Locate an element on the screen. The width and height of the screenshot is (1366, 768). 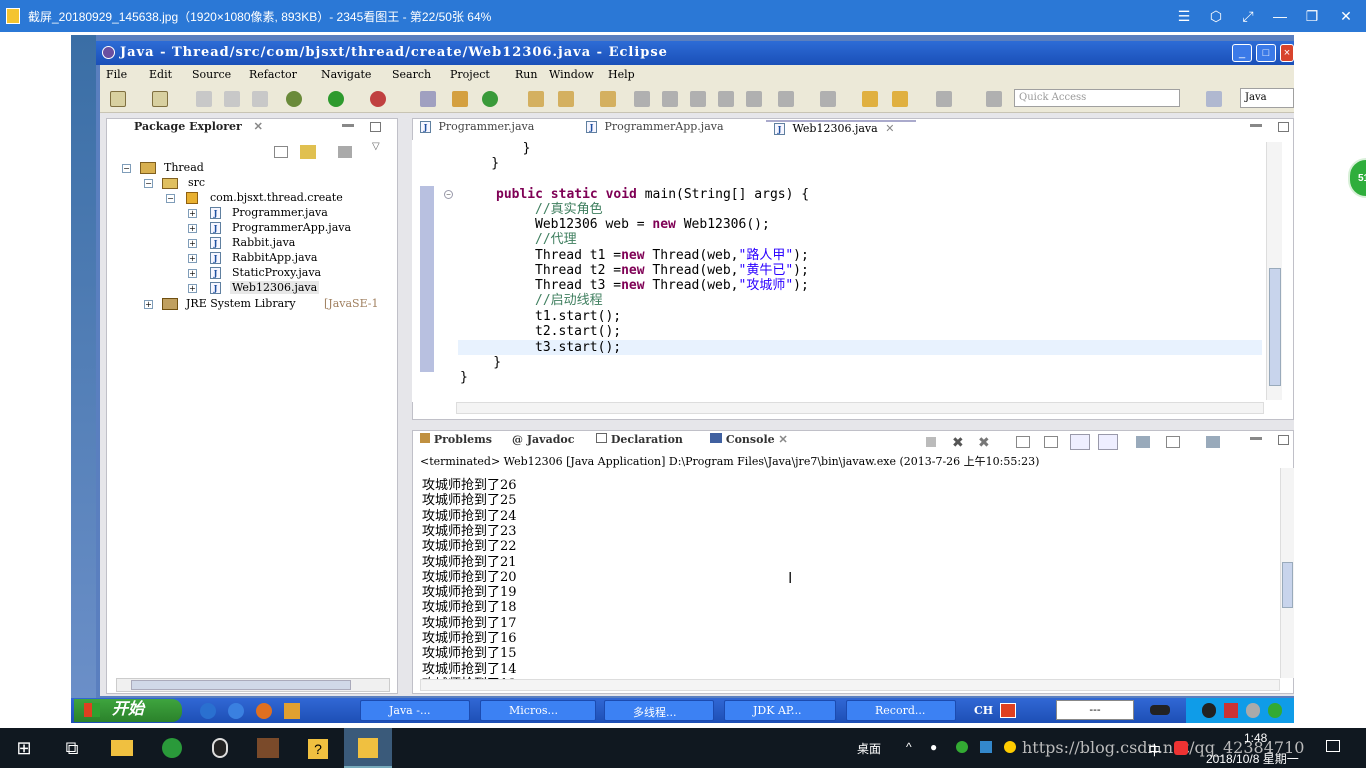
forward-icon is located at coordinates (900, 99).